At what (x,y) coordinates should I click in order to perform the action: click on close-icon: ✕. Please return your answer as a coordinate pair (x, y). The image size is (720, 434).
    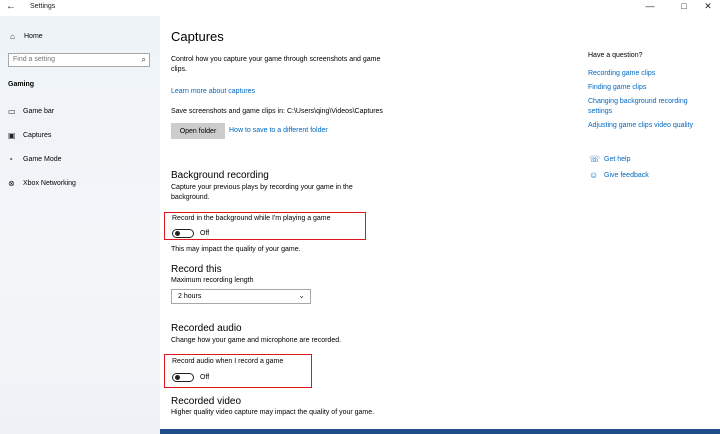
    Looking at the image, I should click on (708, 6).